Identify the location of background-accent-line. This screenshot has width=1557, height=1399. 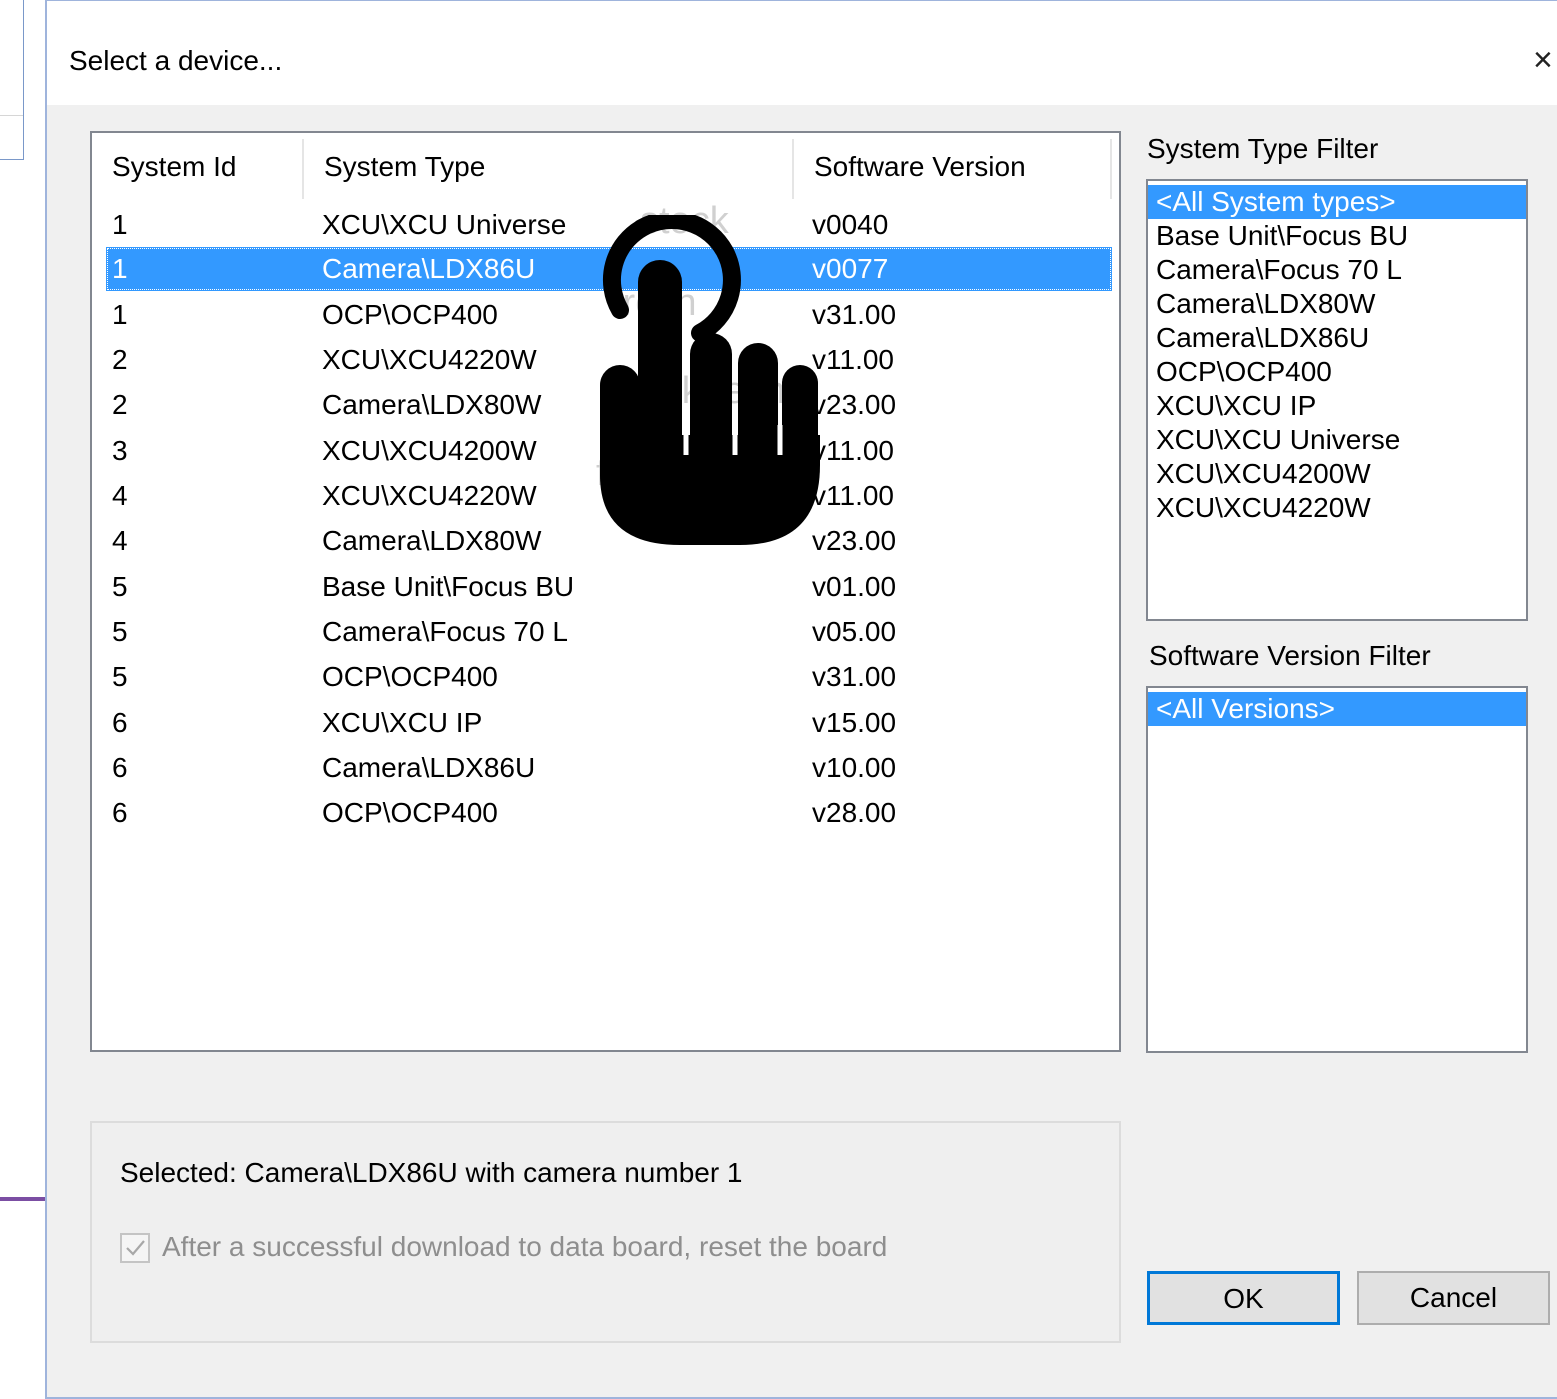
(23, 1199).